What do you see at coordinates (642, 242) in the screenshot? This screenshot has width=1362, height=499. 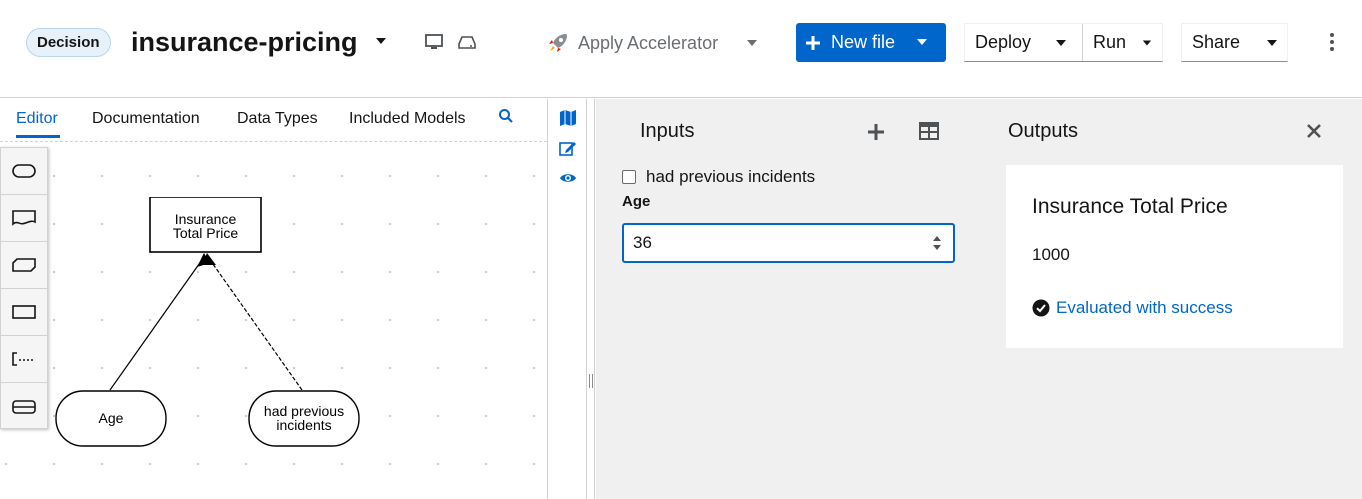 I see `age-value: 36` at bounding box center [642, 242].